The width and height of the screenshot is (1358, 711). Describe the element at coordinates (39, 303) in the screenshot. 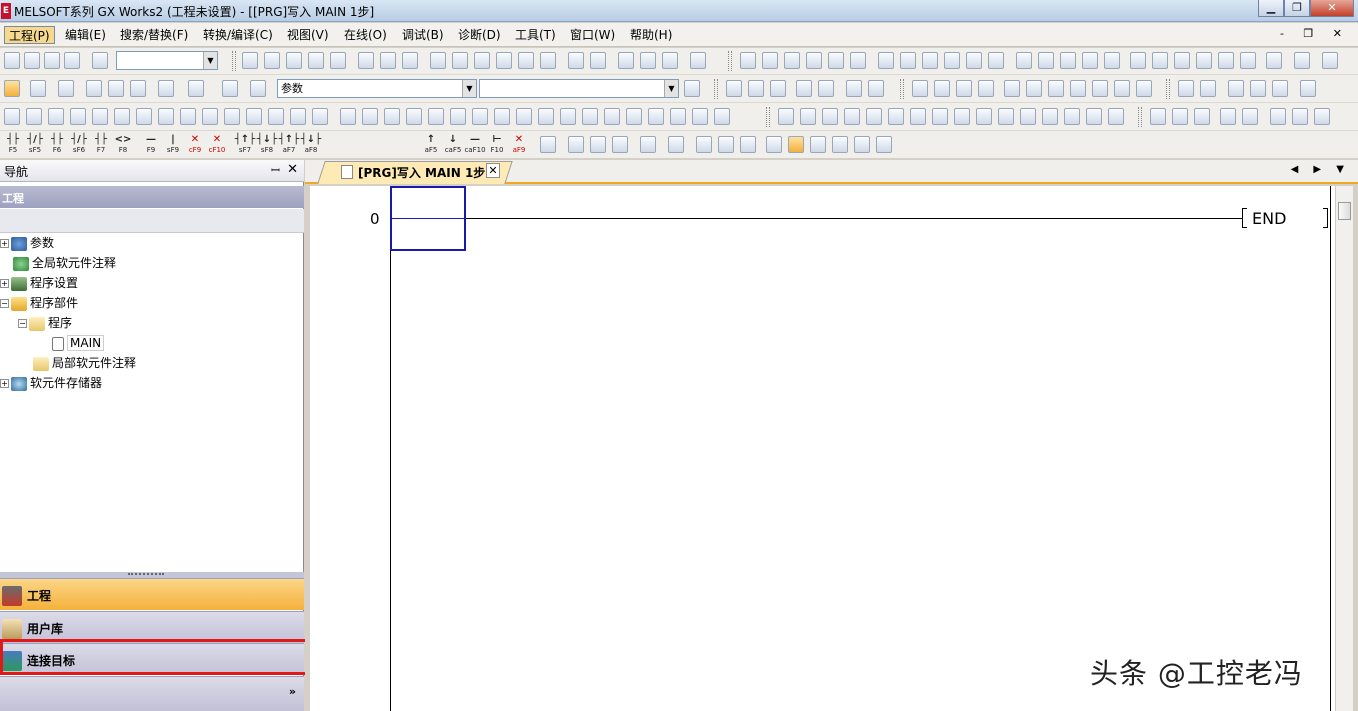

I see `tree-node-program-parts: − 程序部件` at that location.